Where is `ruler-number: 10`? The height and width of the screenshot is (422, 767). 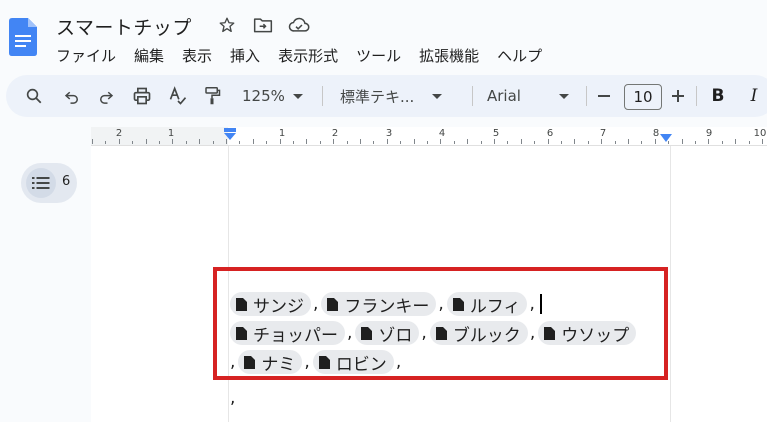 ruler-number: 10 is located at coordinates (760, 133).